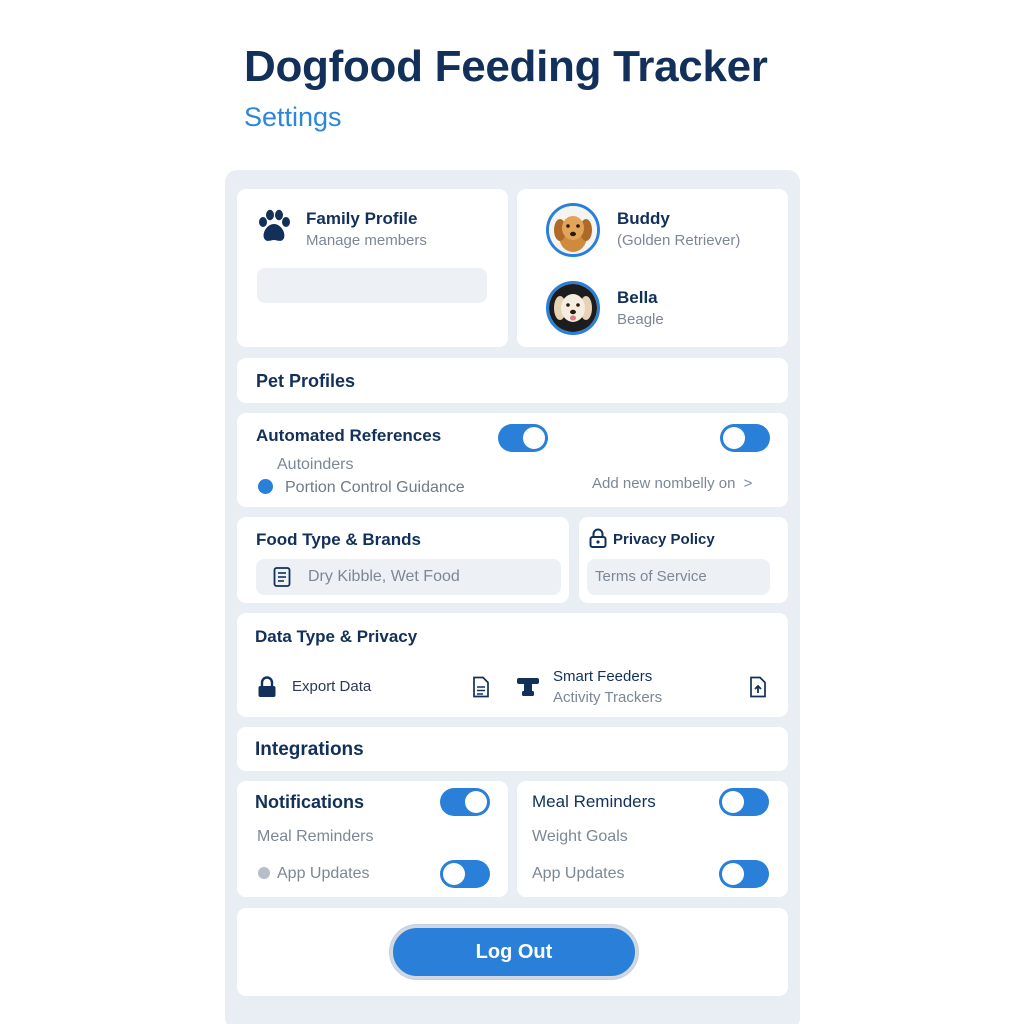 The image size is (1024, 1024). What do you see at coordinates (664, 539) in the screenshot?
I see `privacy-policy-title: Privacy Policy` at bounding box center [664, 539].